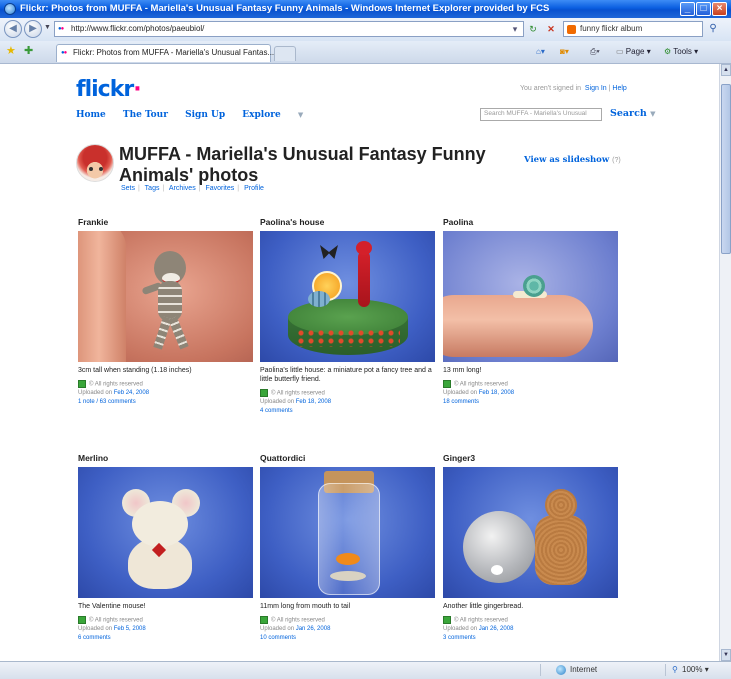  What do you see at coordinates (726, 169) in the screenshot?
I see `scrollbar-thumb` at bounding box center [726, 169].